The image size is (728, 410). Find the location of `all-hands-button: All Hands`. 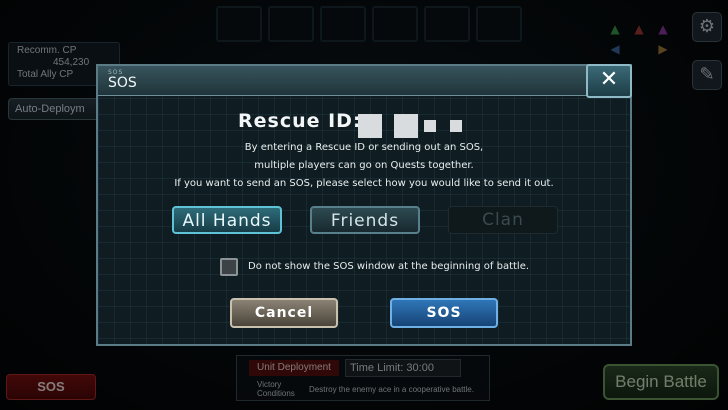

all-hands-button: All Hands is located at coordinates (227, 220).